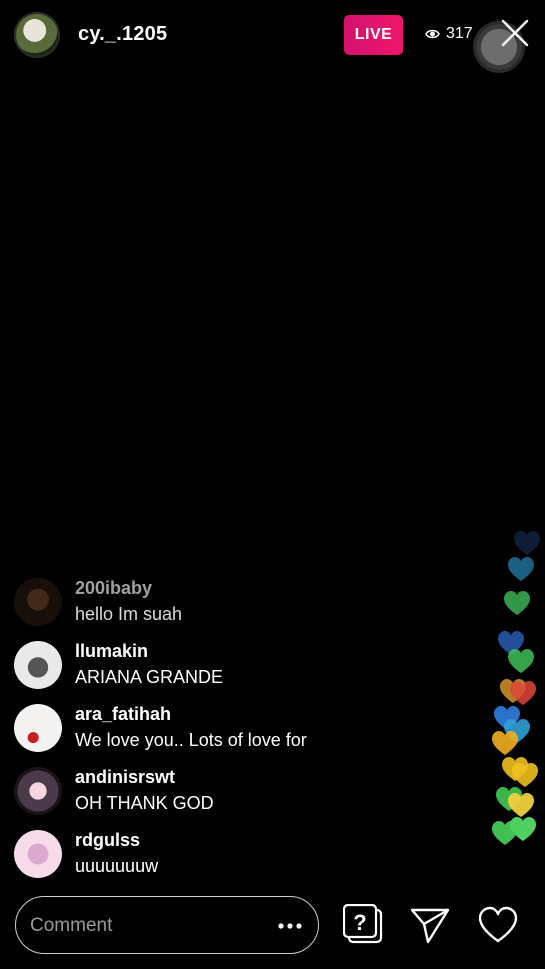 The height and width of the screenshot is (969, 545). I want to click on commenter-username: andinisrswt, so click(125, 777).